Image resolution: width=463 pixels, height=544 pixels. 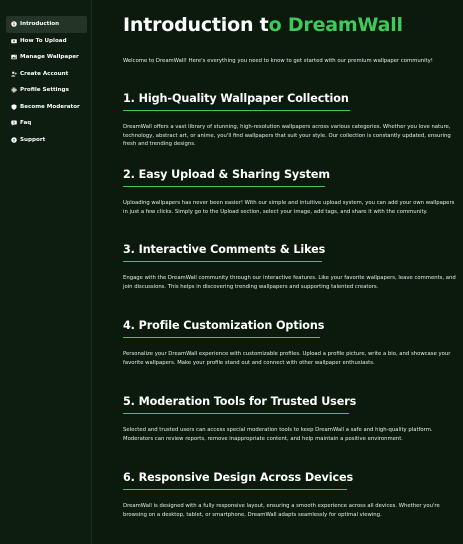 I want to click on section-heading: 4. Profile Customization Options, so click(x=224, y=325).